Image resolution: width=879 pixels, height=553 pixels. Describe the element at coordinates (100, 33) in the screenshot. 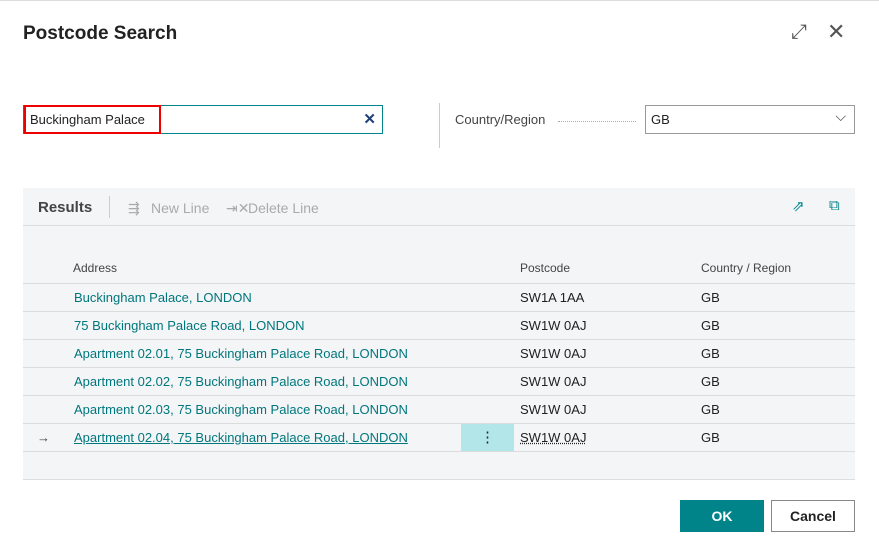

I see `dialog-title: Postcode Search` at that location.